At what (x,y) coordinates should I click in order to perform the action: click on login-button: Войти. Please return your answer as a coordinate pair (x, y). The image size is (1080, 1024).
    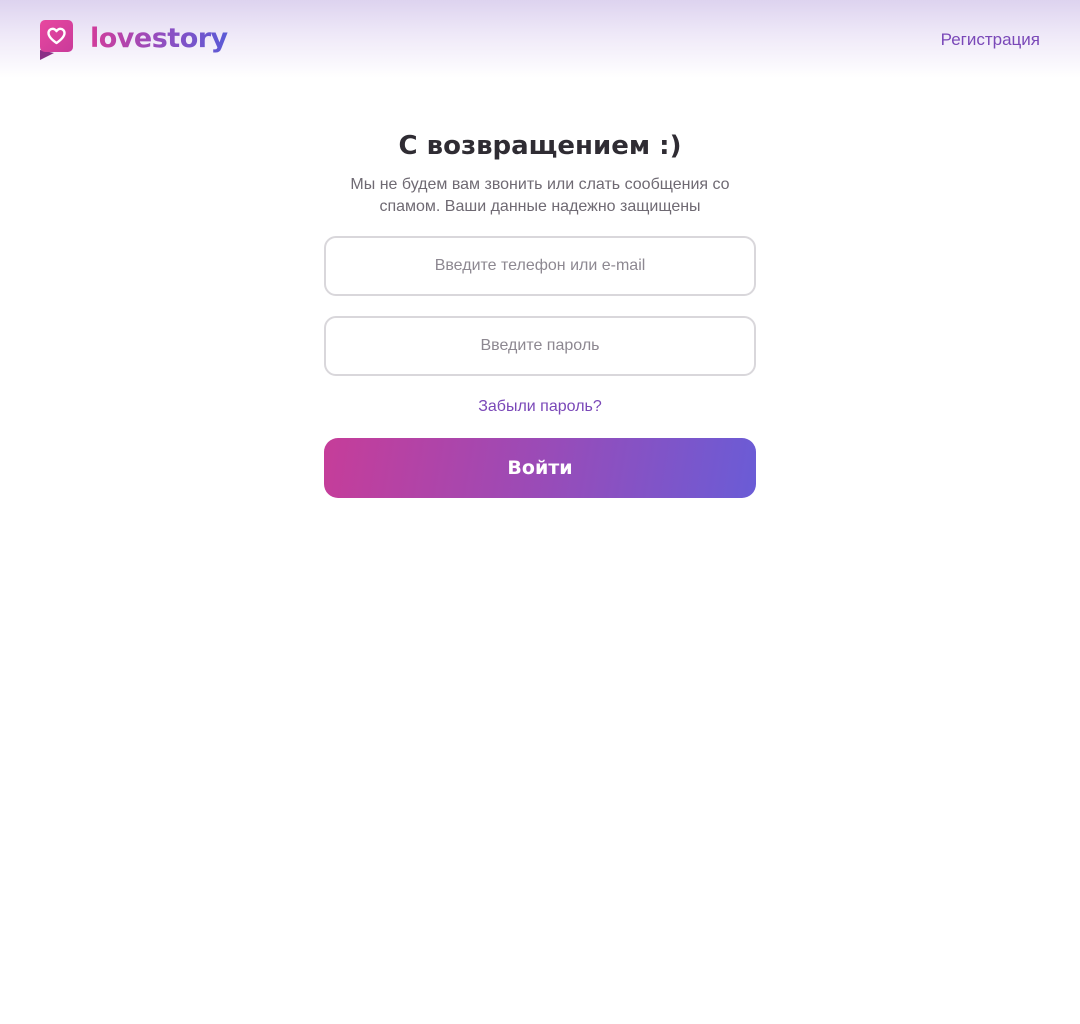
    Looking at the image, I should click on (540, 468).